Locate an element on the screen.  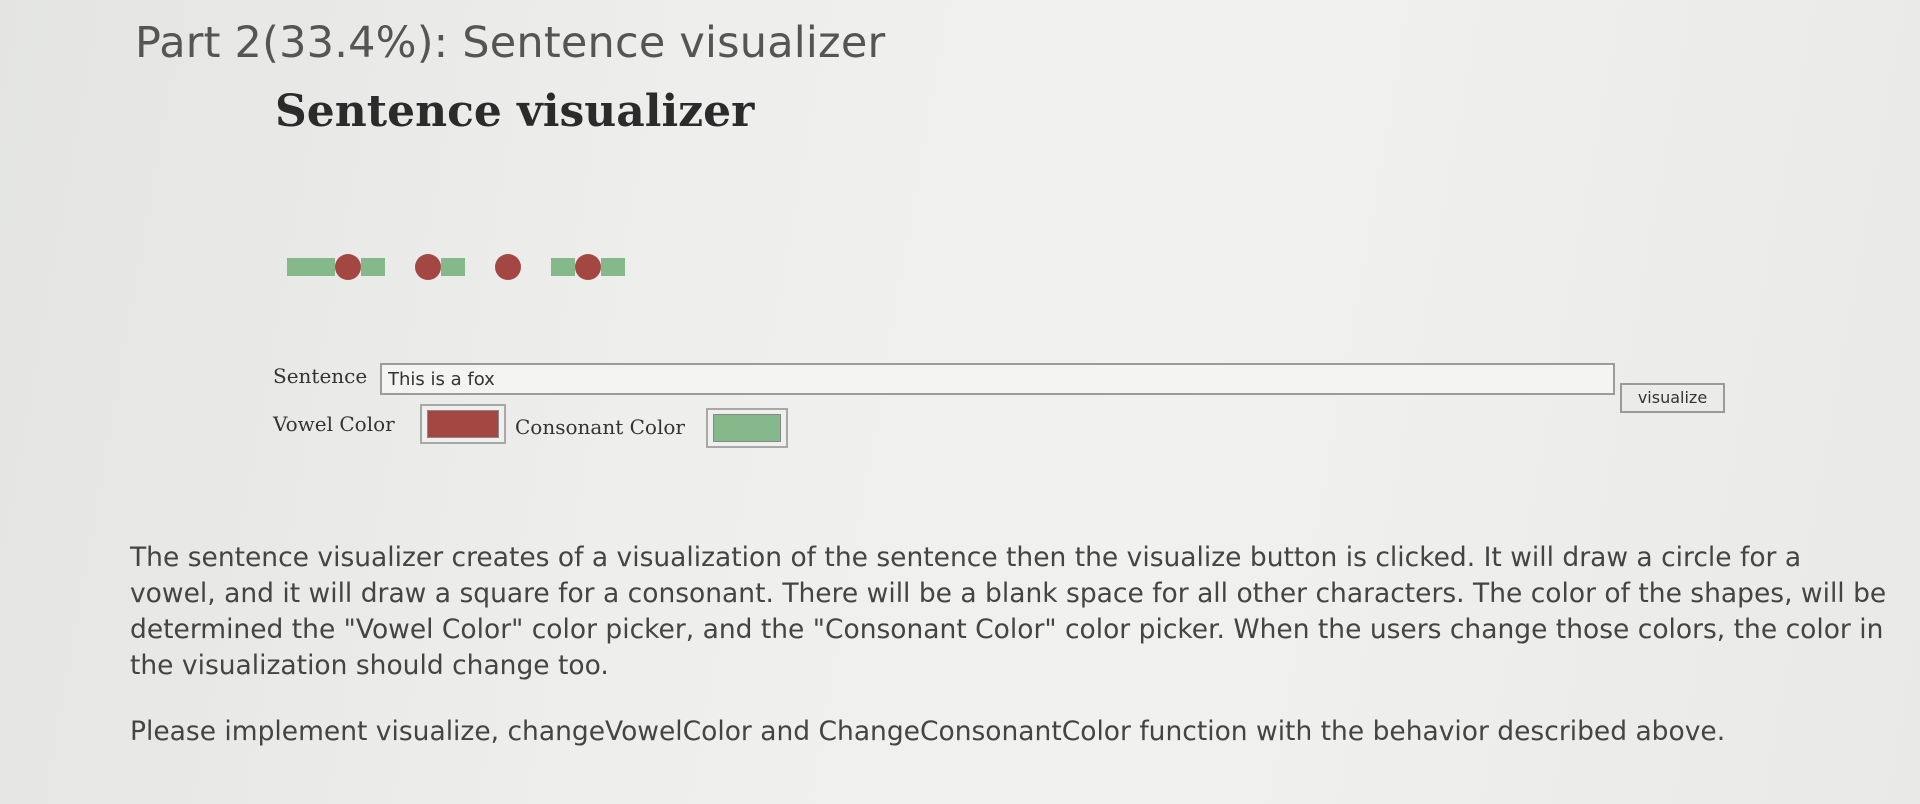
vowel-color-swatch is located at coordinates (463, 424).